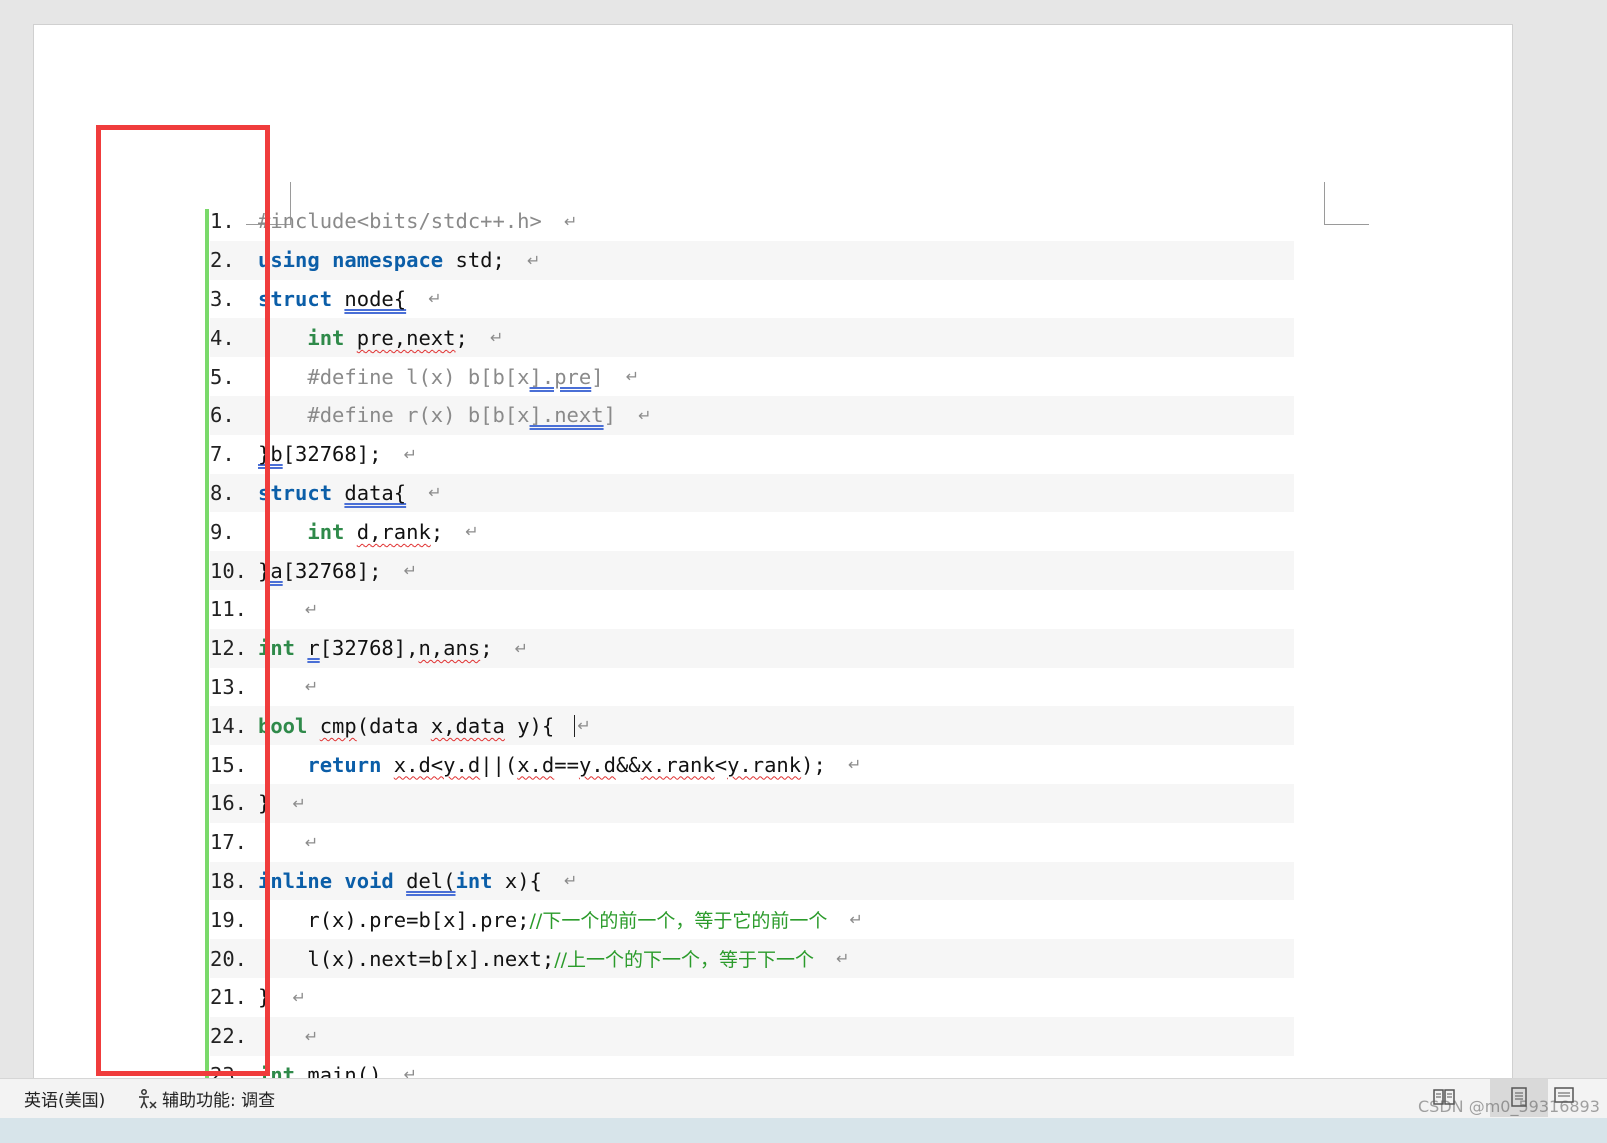  I want to click on code-token: (data, so click(393, 725).